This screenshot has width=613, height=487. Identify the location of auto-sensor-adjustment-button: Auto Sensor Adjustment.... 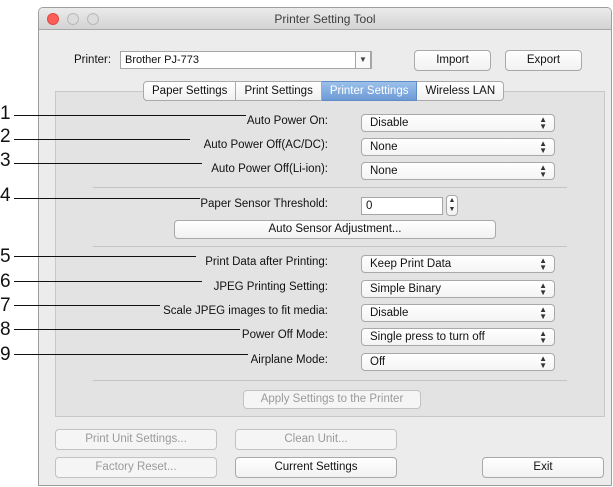
(335, 229).